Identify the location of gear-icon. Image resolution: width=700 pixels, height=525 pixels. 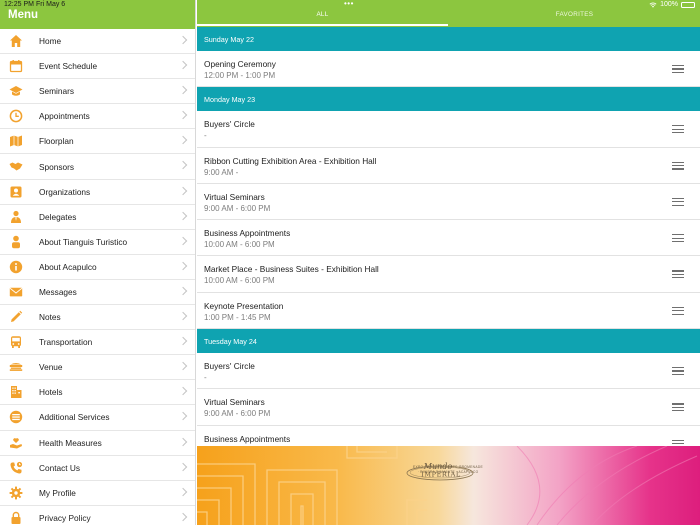
(16, 493).